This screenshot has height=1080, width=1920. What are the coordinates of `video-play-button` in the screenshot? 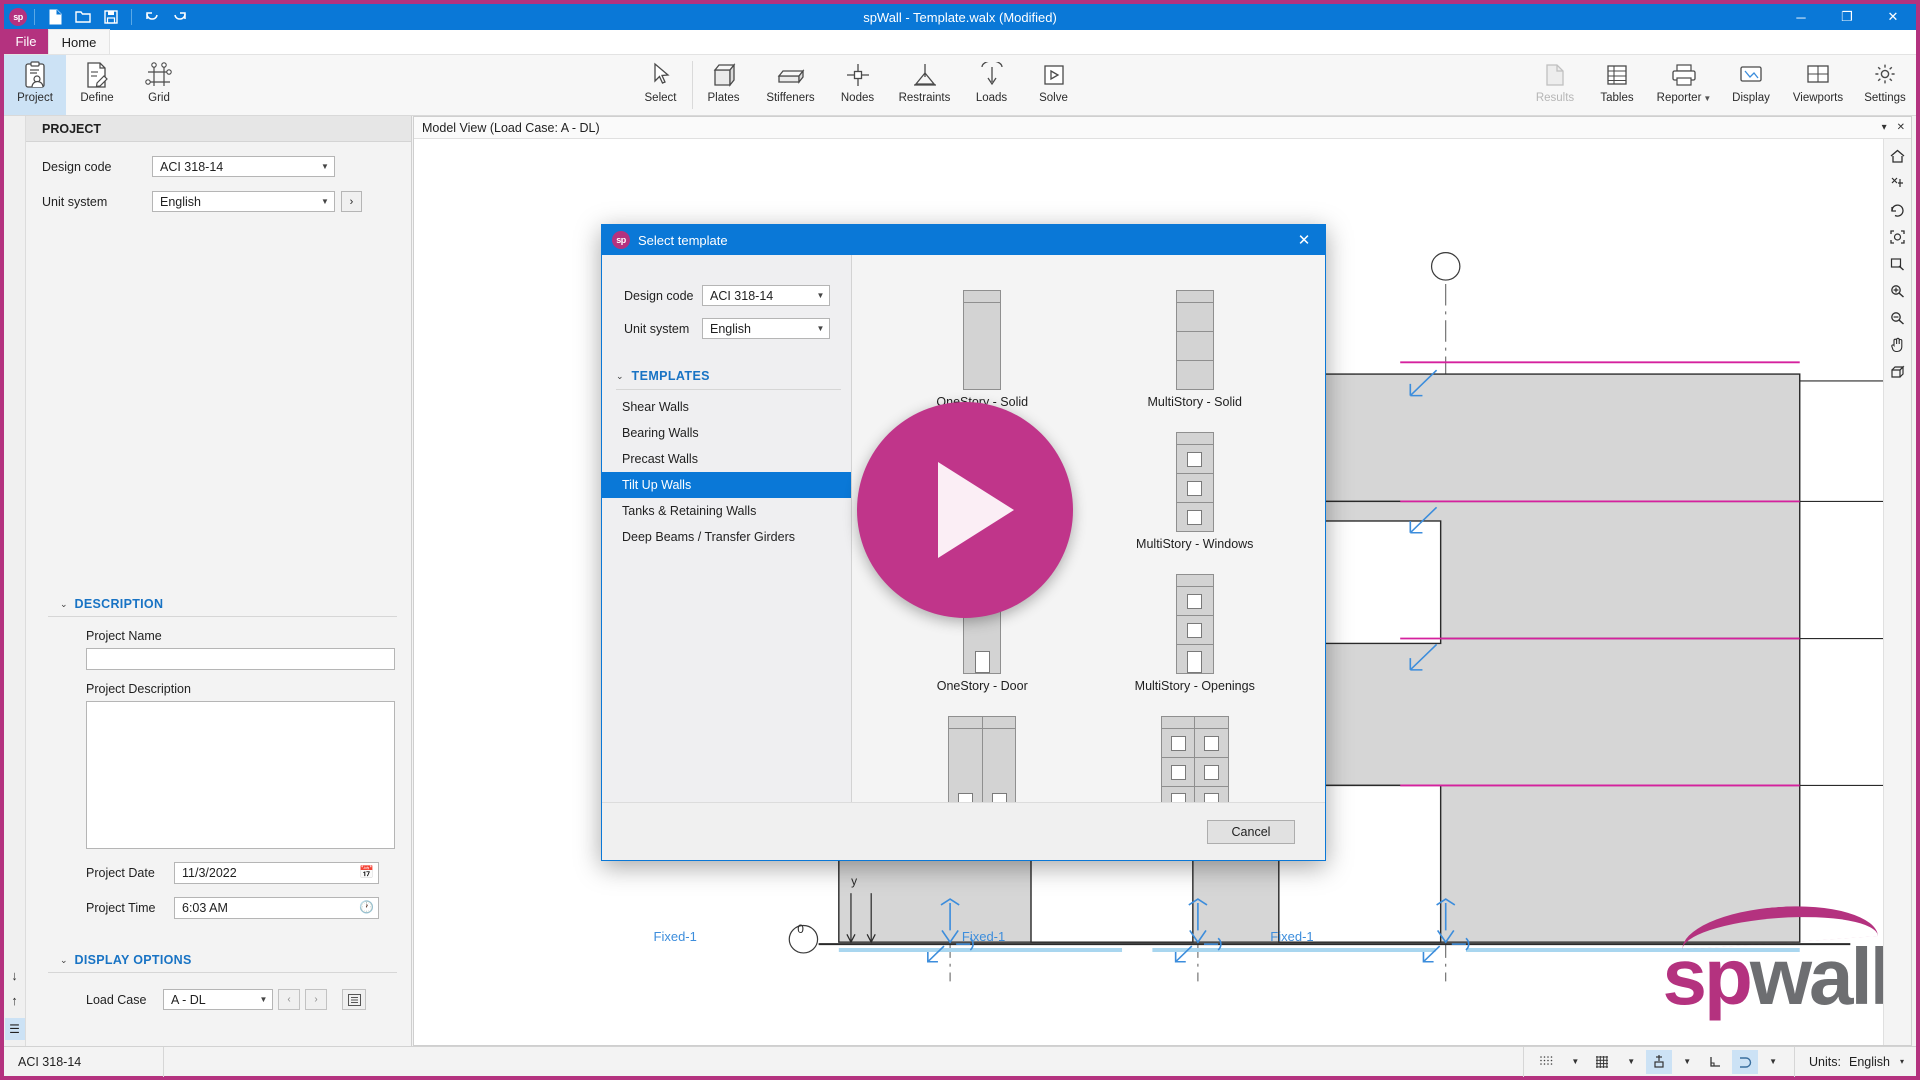 It's located at (965, 510).